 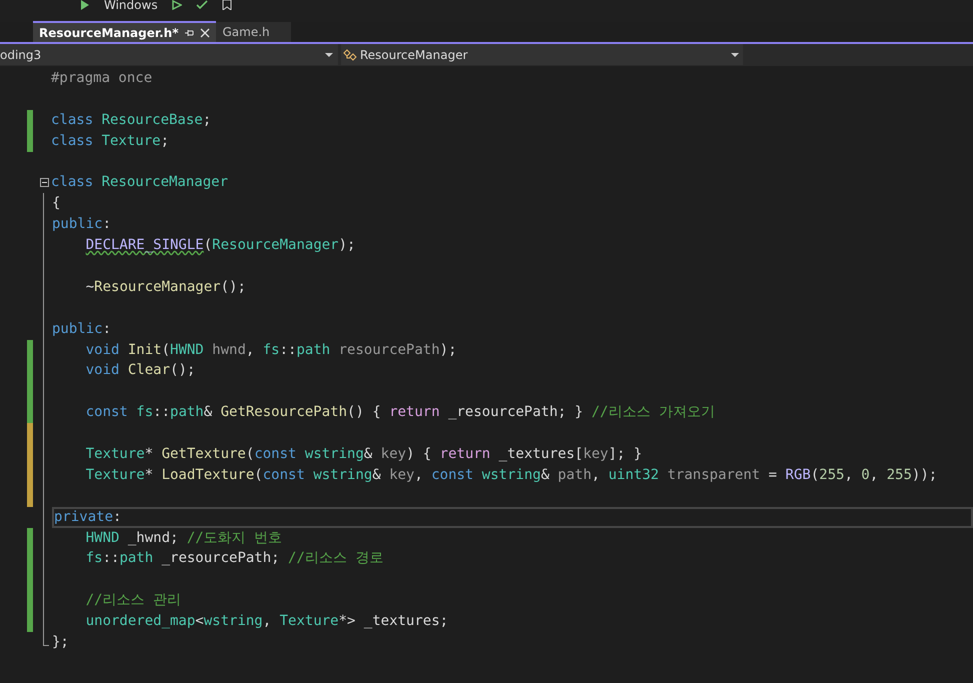 What do you see at coordinates (713, 474) in the screenshot?
I see `code-token: transparent` at bounding box center [713, 474].